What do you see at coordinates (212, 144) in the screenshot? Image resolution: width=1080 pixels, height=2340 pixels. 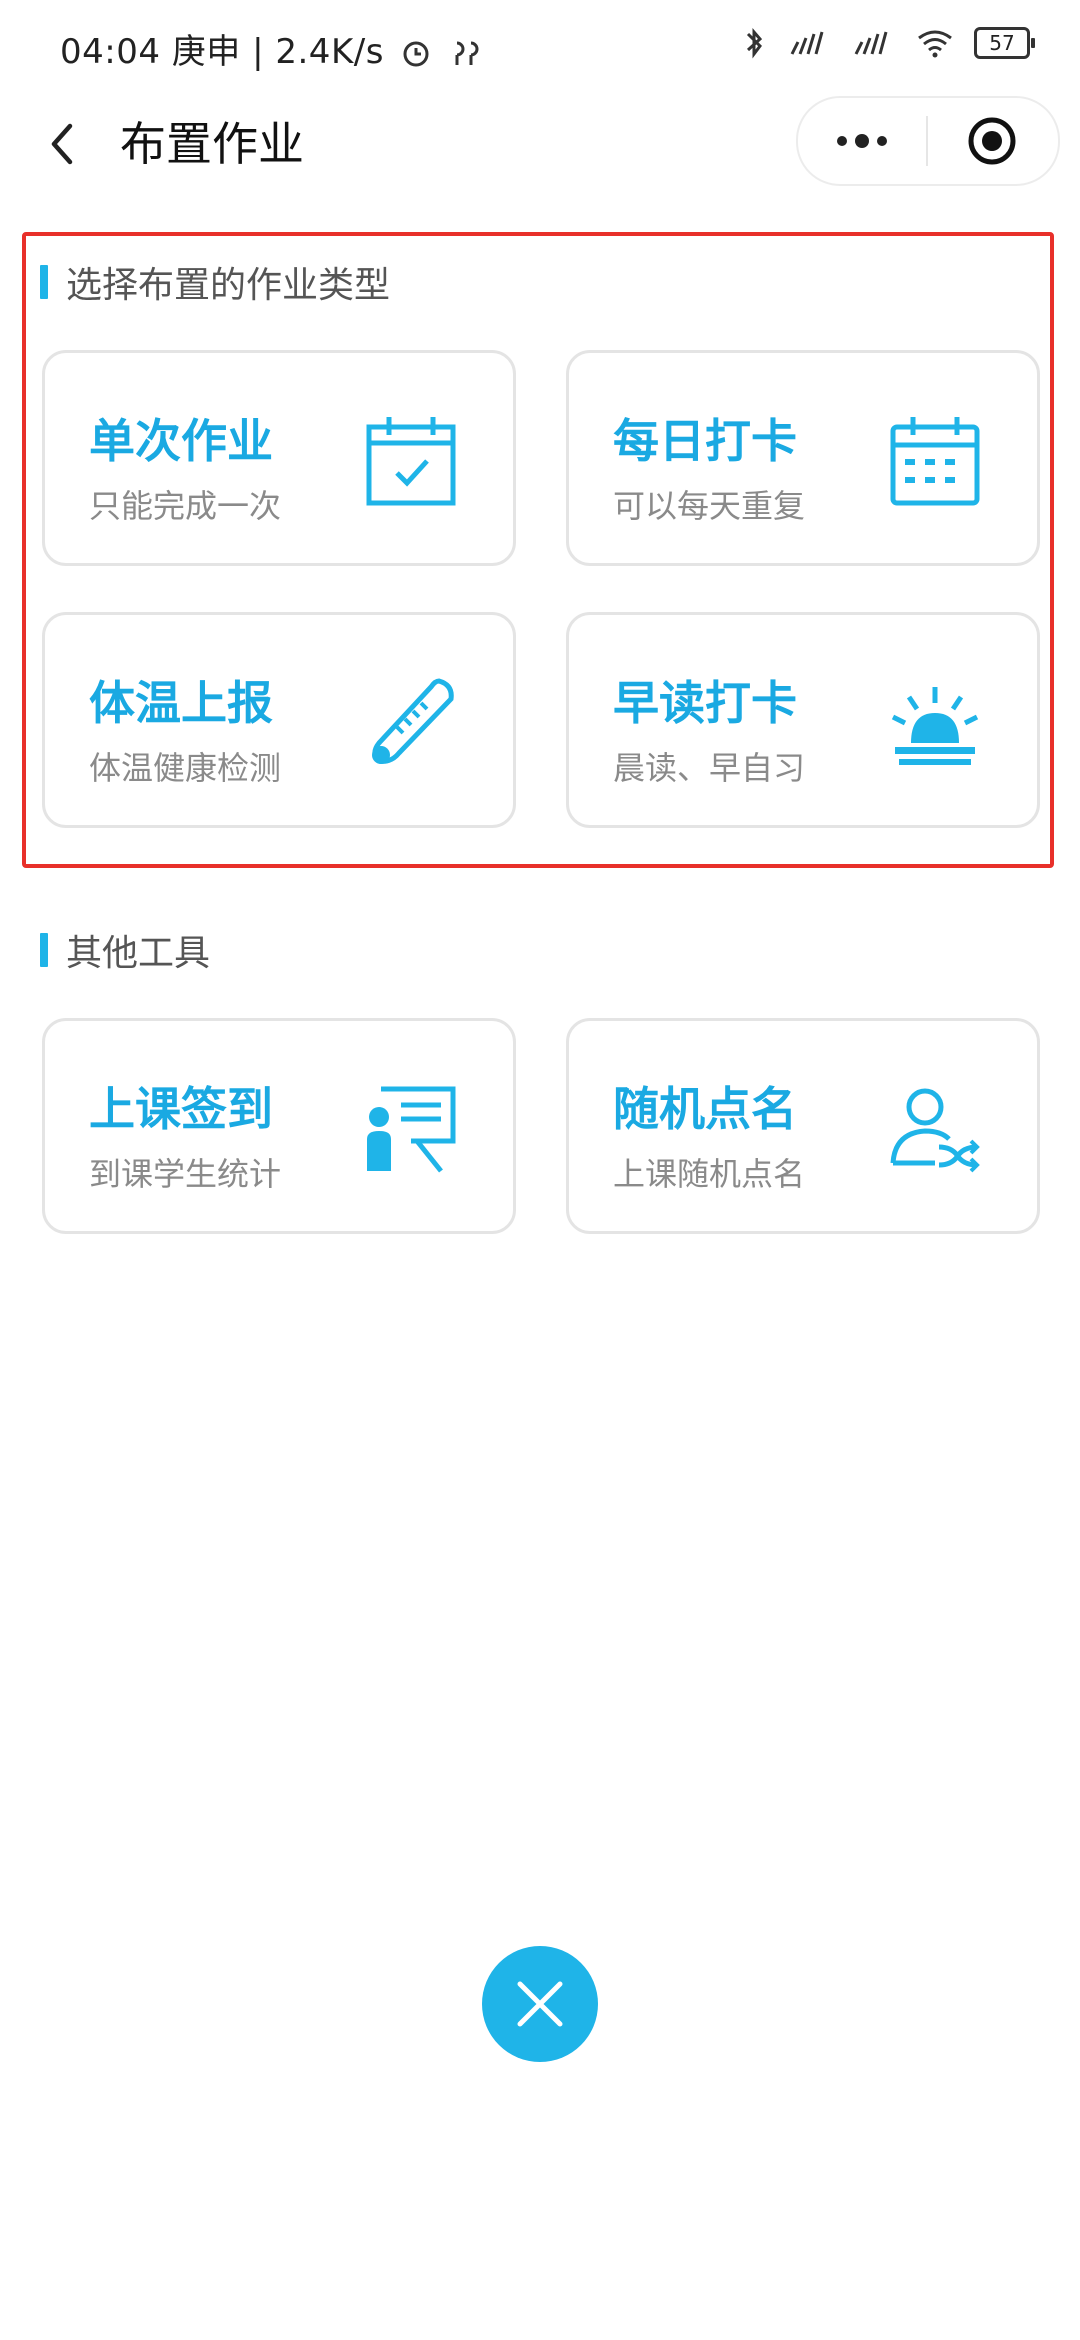 I see `page-title: 布置作业` at bounding box center [212, 144].